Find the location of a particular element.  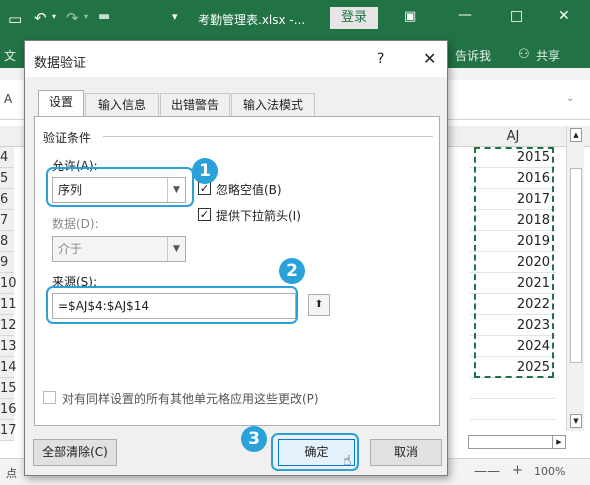

user-icon: ⚇ is located at coordinates (524, 54).